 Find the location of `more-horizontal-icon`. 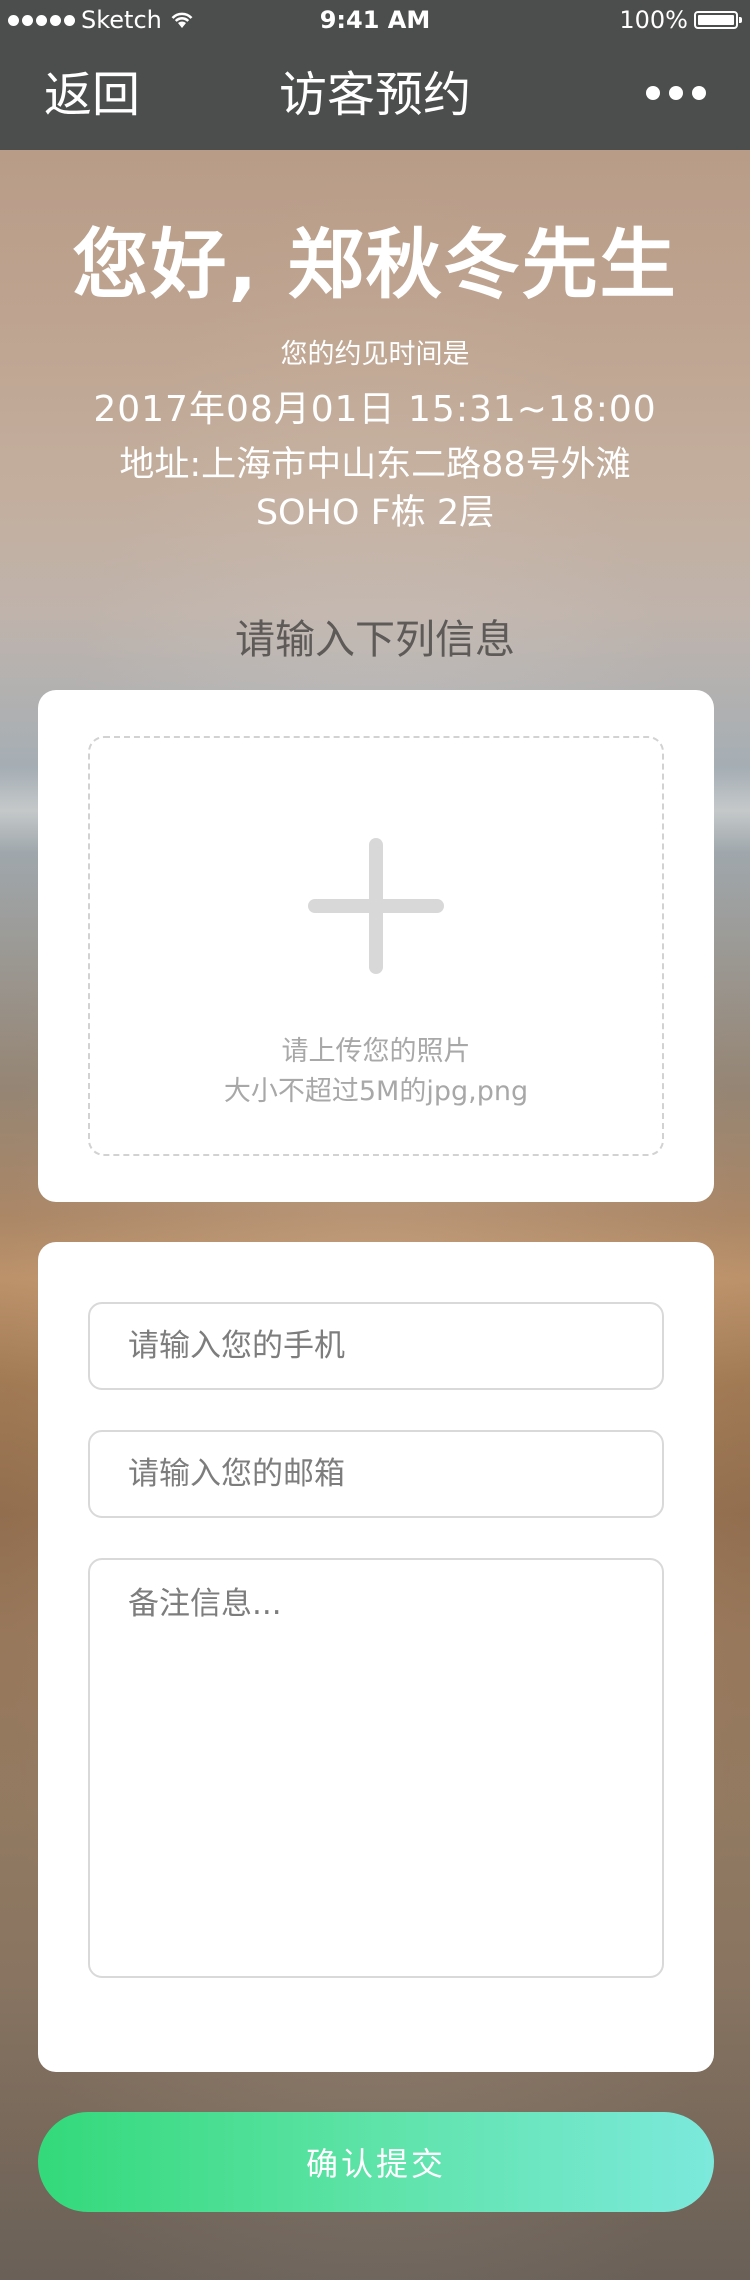

more-horizontal-icon is located at coordinates (676, 93).